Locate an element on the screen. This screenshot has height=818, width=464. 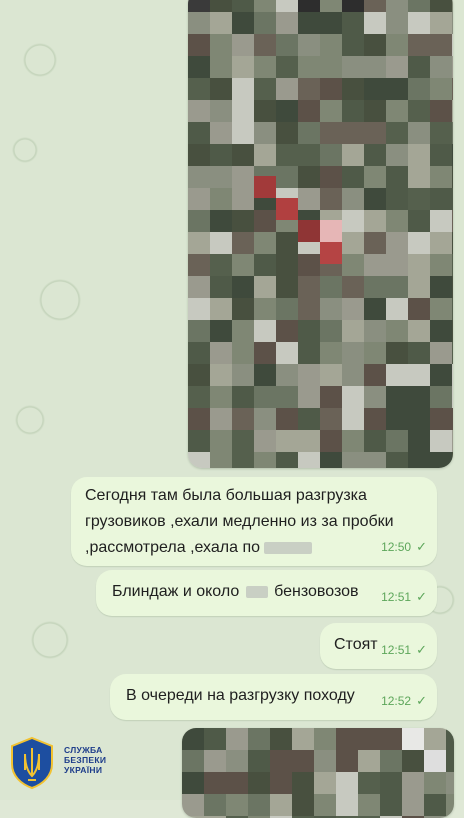
message-text-line: ,рассмотрела ,ехала по is located at coordinates (239, 548).